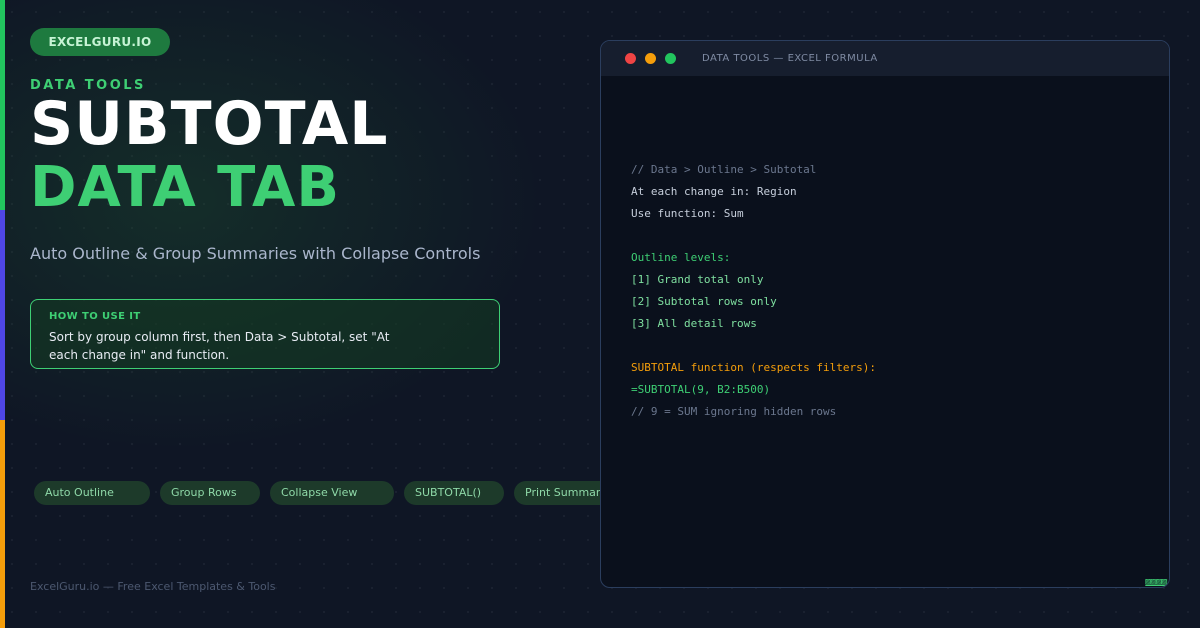  I want to click on maximize-dot-icon, so click(670, 58).